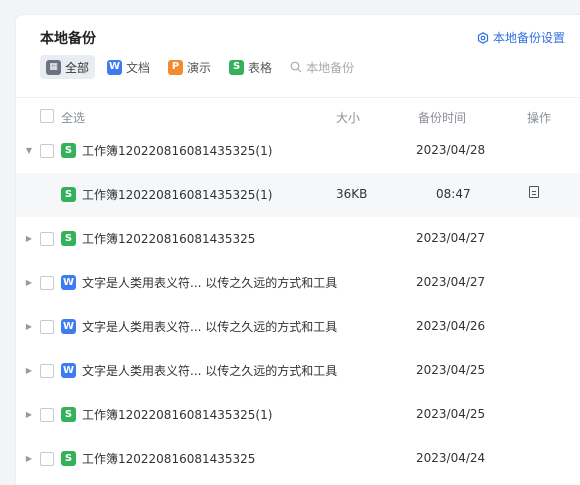 This screenshot has height=485, width=580. Describe the element at coordinates (539, 118) in the screenshot. I see `action-column-header: 操作` at that location.